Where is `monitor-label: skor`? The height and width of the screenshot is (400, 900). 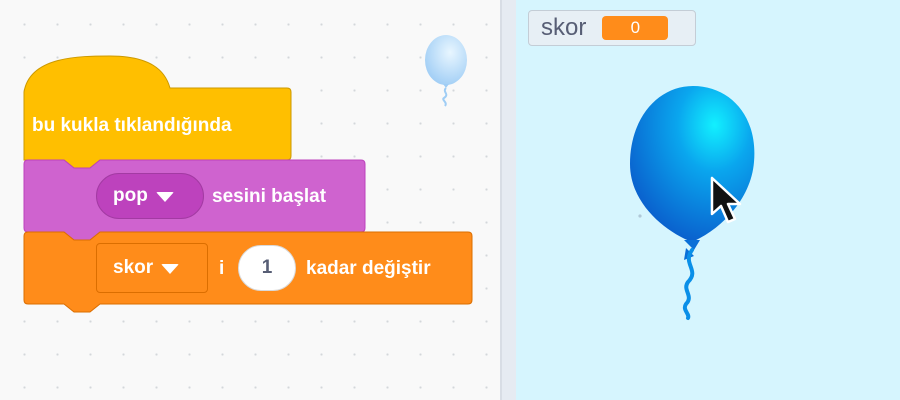 monitor-label: skor is located at coordinates (564, 27).